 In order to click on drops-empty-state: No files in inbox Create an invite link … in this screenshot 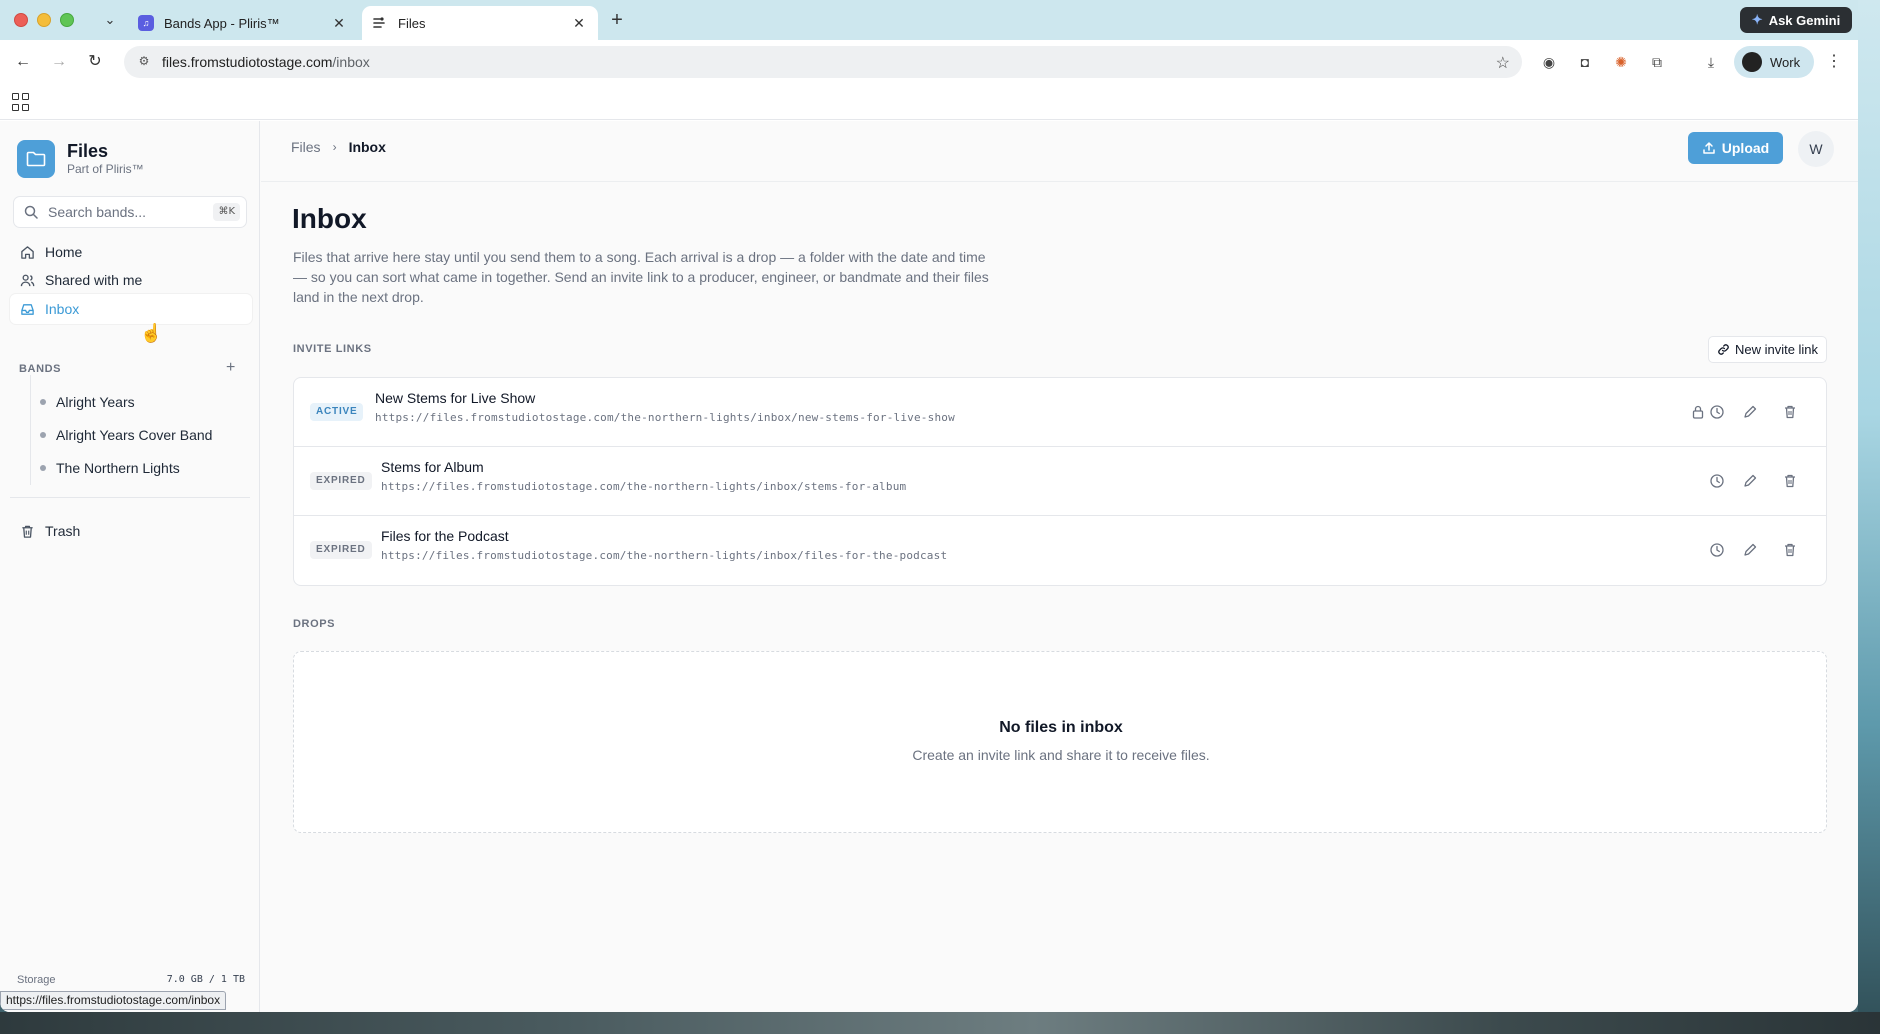, I will do `click(1060, 742)`.